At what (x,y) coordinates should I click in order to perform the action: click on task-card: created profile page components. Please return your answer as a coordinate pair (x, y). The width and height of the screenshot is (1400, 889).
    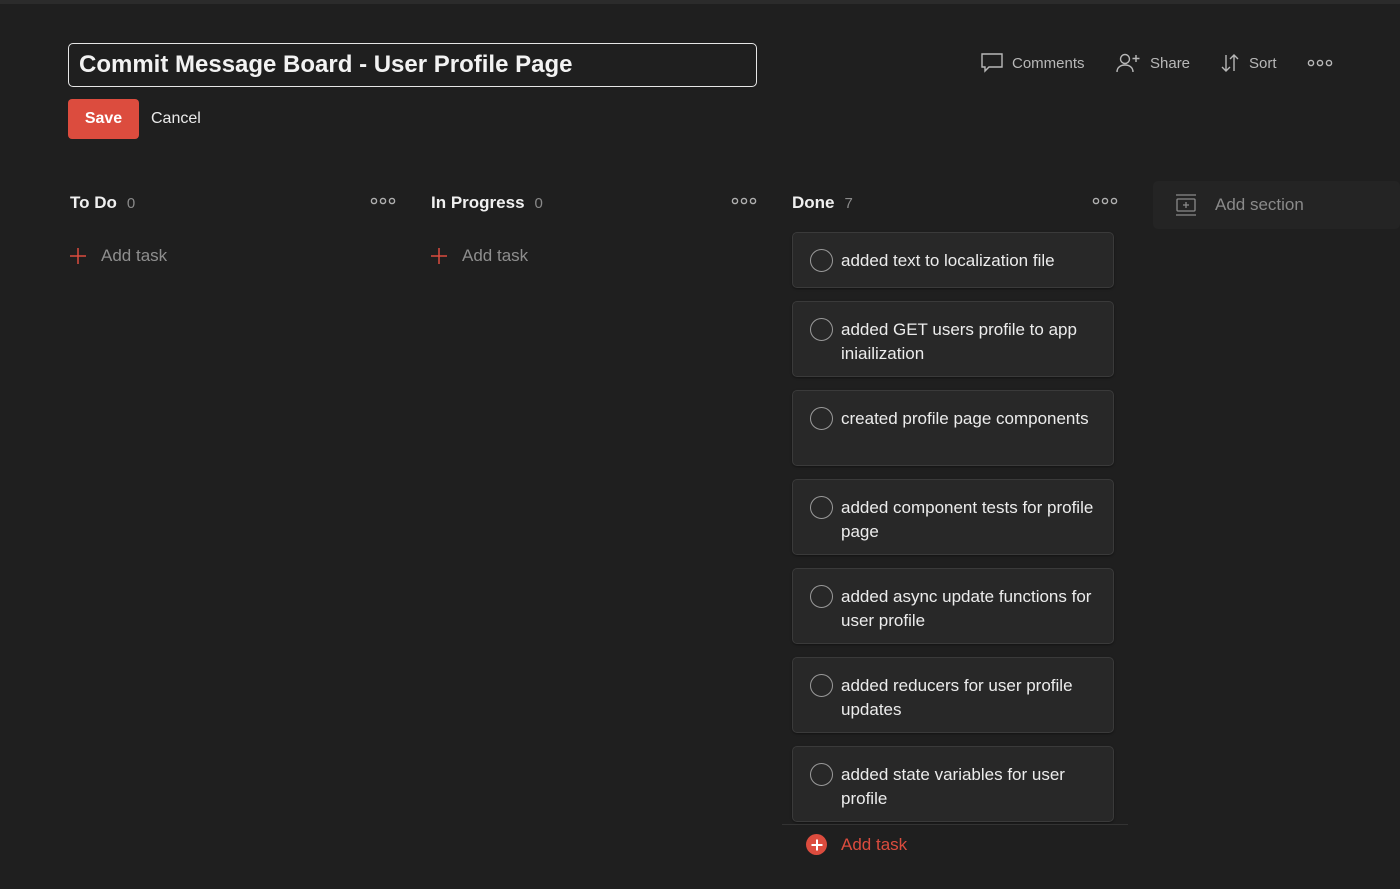
    Looking at the image, I should click on (953, 428).